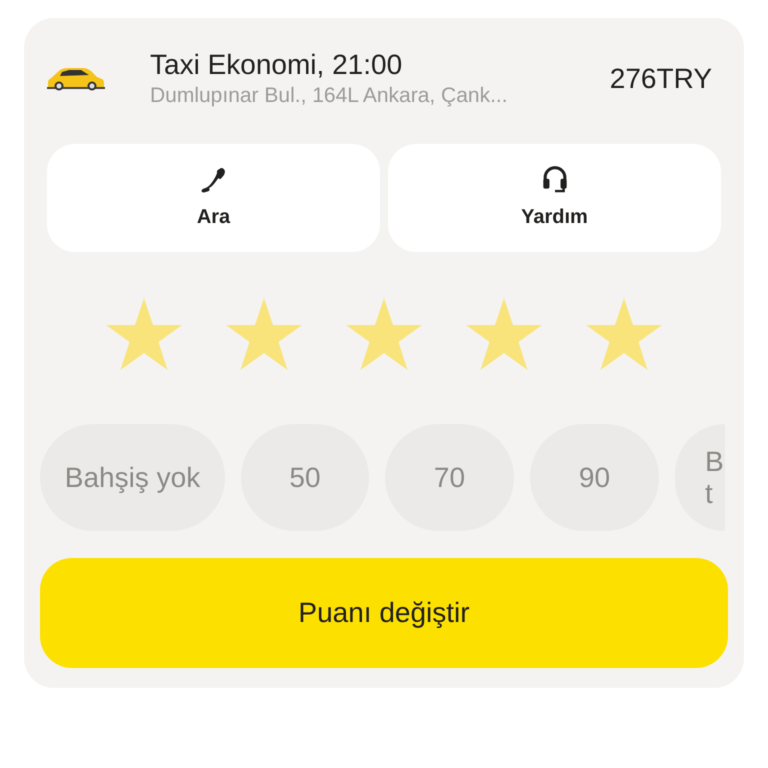  Describe the element at coordinates (661, 79) in the screenshot. I see `order-price: 276TRY` at that location.